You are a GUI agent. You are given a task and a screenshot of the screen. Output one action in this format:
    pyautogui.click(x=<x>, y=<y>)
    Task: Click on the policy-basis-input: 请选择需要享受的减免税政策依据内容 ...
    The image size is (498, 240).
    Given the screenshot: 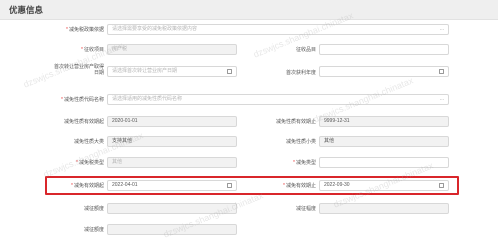 What is the action you would take?
    pyautogui.click(x=278, y=29)
    